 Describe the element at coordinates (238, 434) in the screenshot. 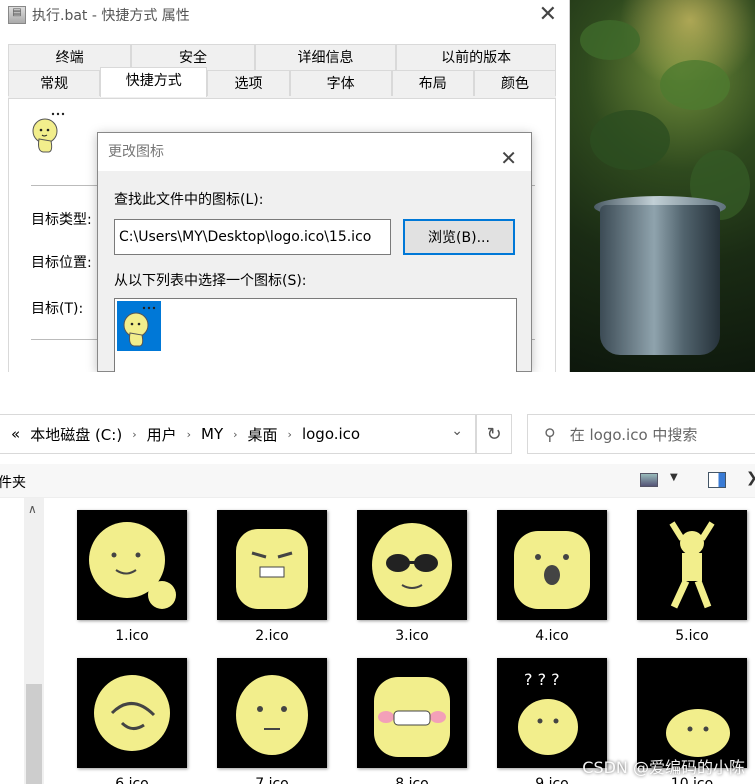

I see `address-bar: « 本地磁盘 (C:) › 用户 › MY › 桌面 › logo.ico ⌄` at that location.